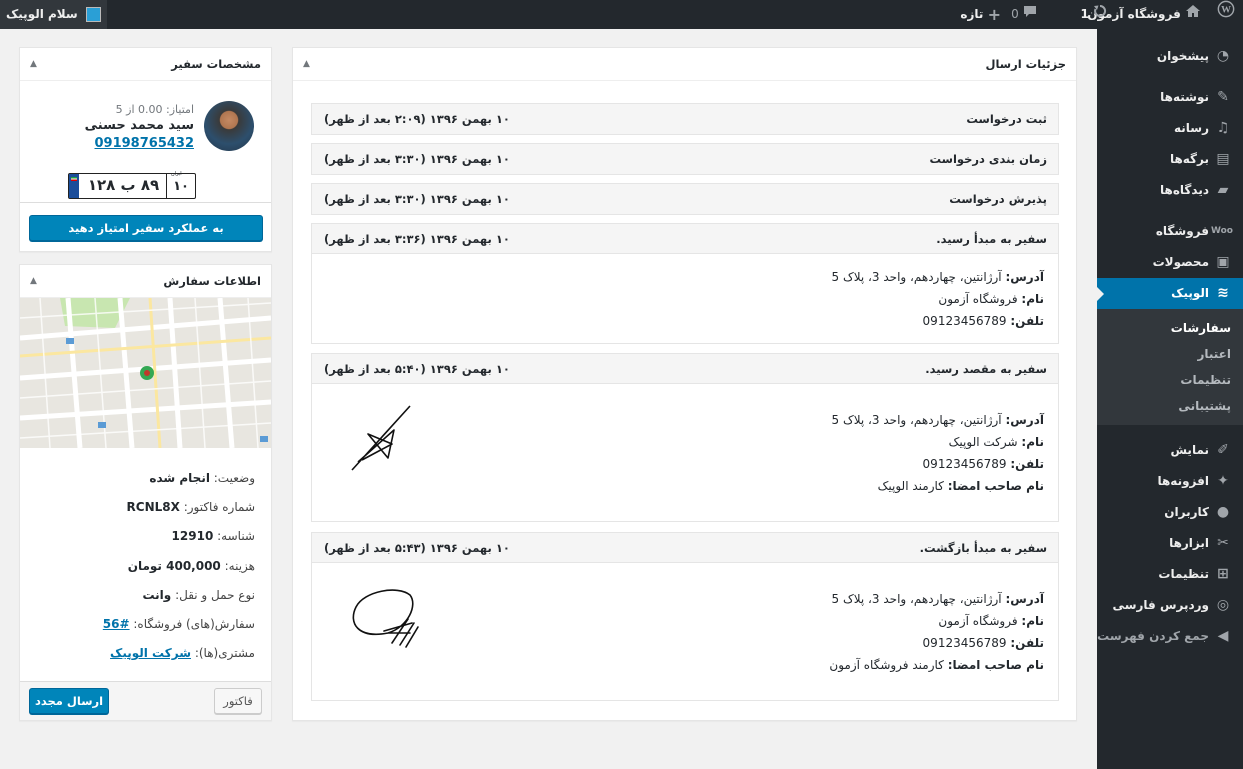  Describe the element at coordinates (1223, 97) in the screenshot. I see `pin-icon: ✎` at that location.